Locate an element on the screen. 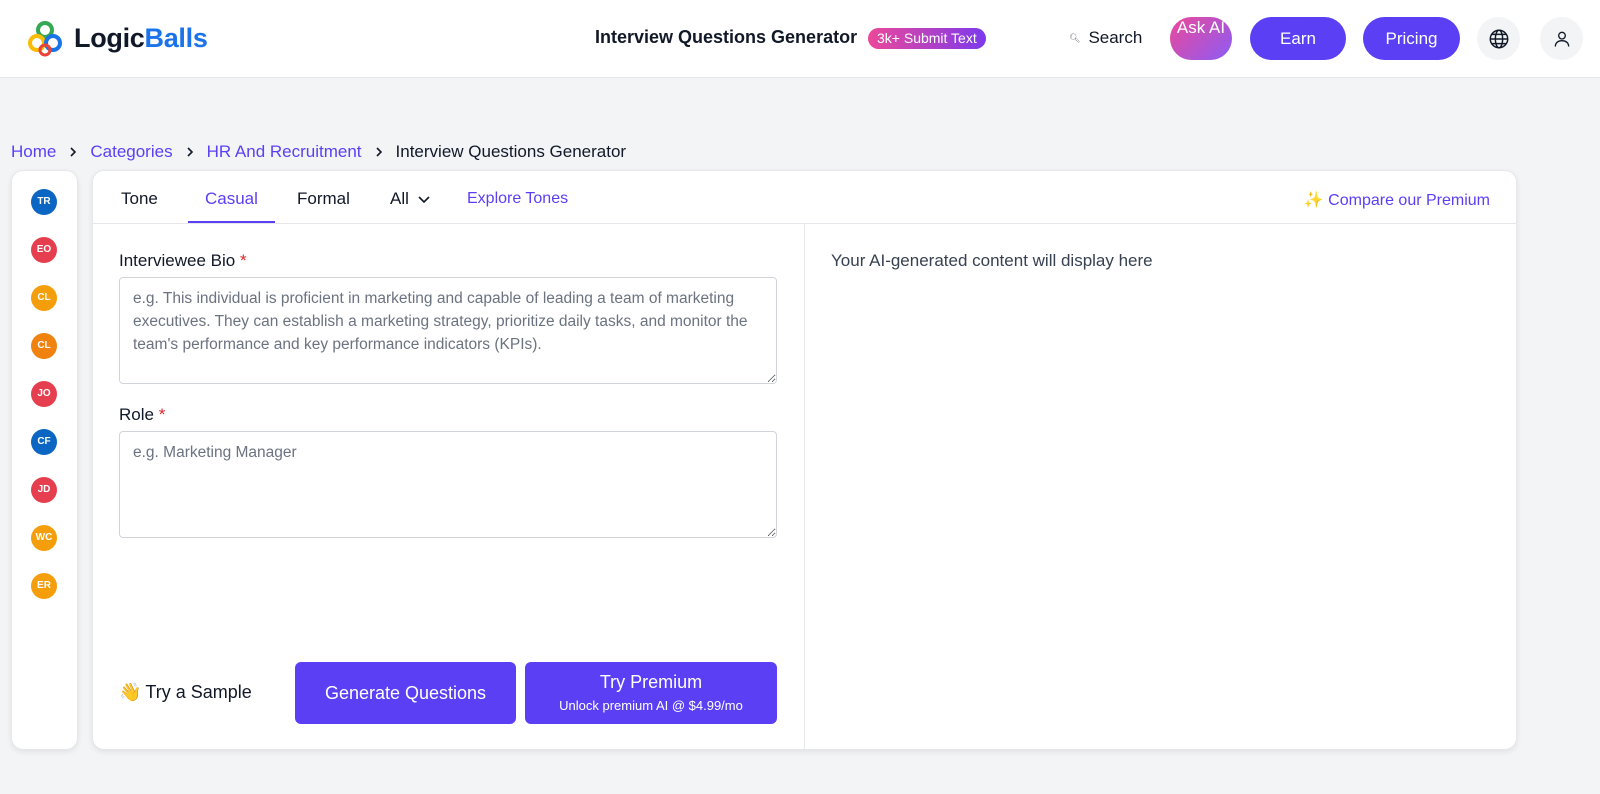  generate-questions-button: Generate Questions is located at coordinates (405, 693).